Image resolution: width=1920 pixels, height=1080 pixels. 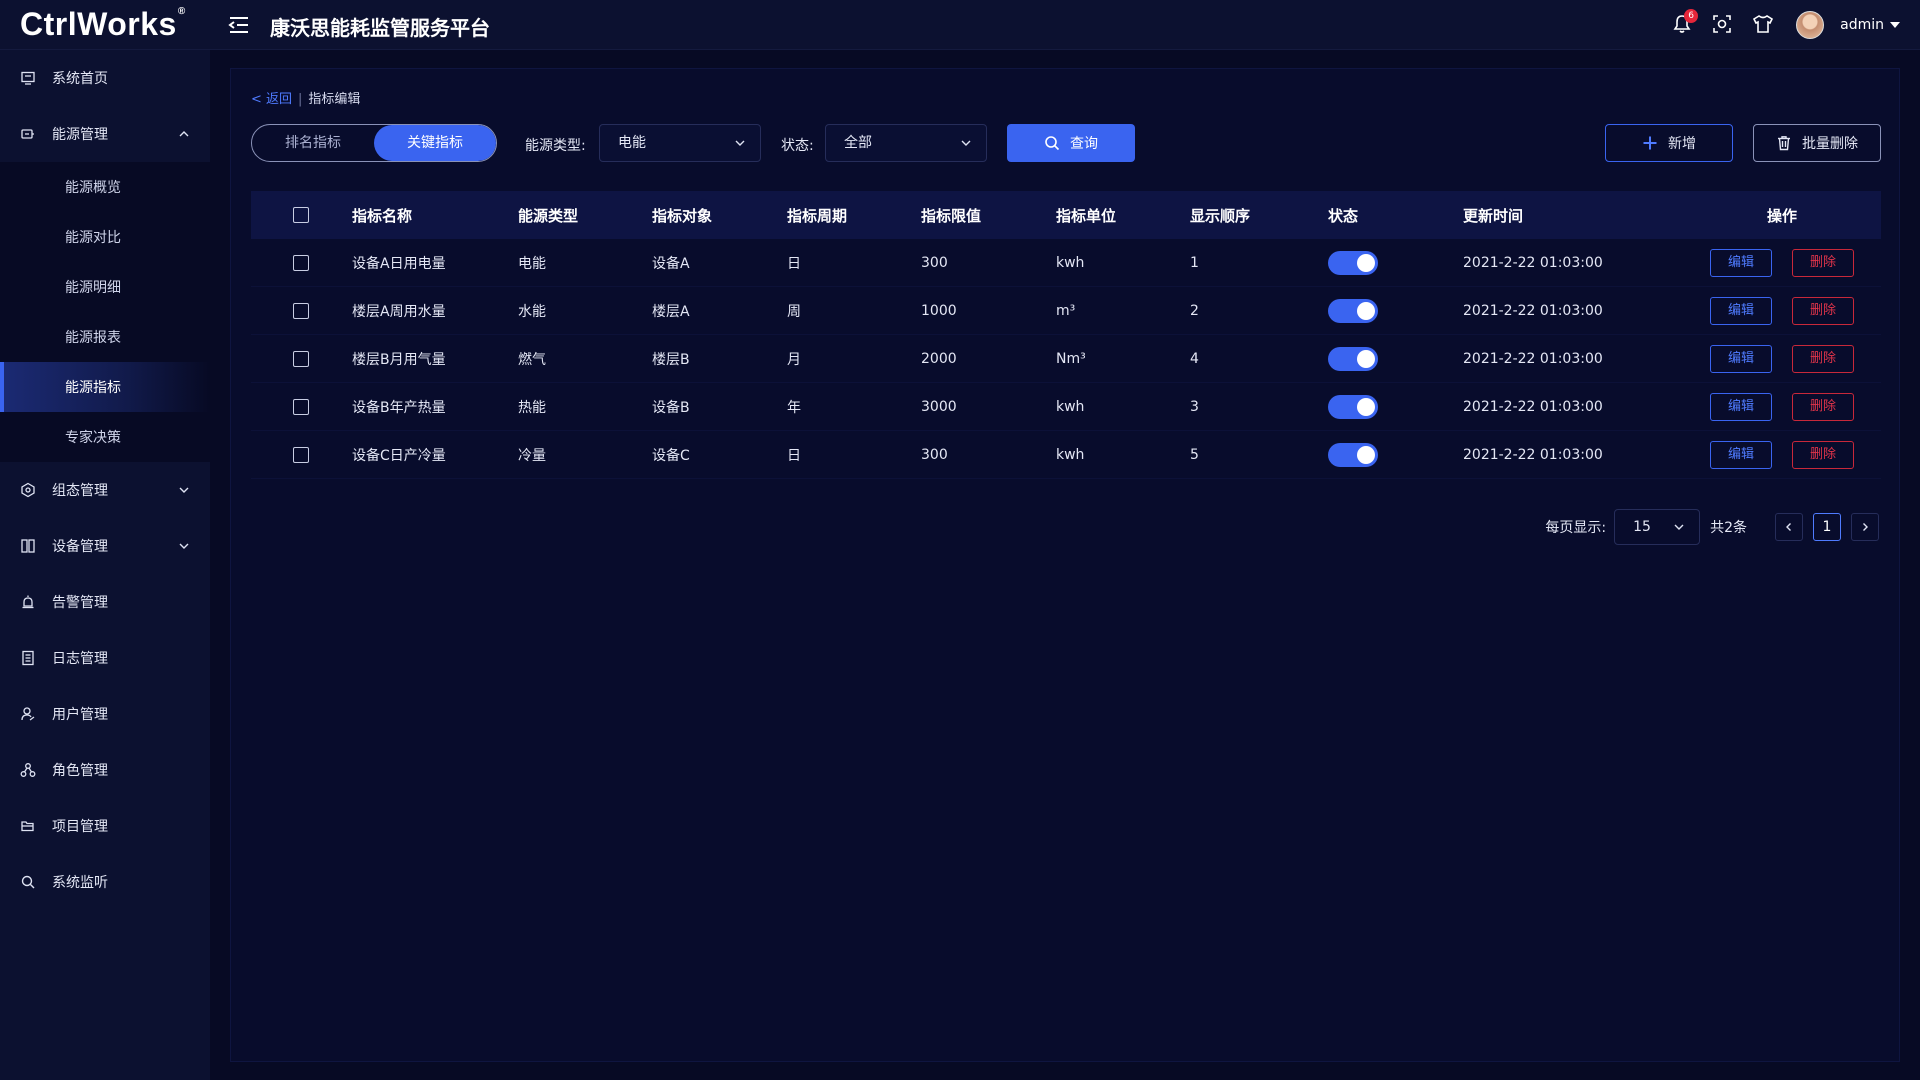 What do you see at coordinates (306, 99) in the screenshot?
I see `breadcrumb: < 返回 | 指标编辑` at bounding box center [306, 99].